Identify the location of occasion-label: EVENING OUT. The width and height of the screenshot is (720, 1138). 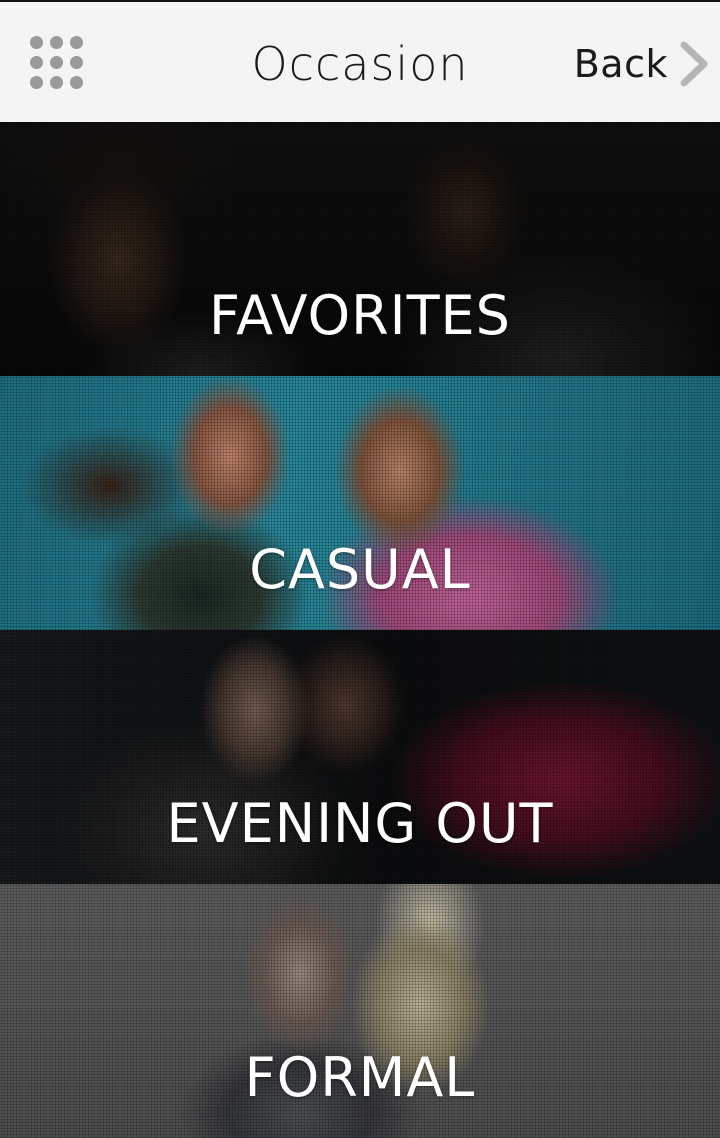
(360, 823).